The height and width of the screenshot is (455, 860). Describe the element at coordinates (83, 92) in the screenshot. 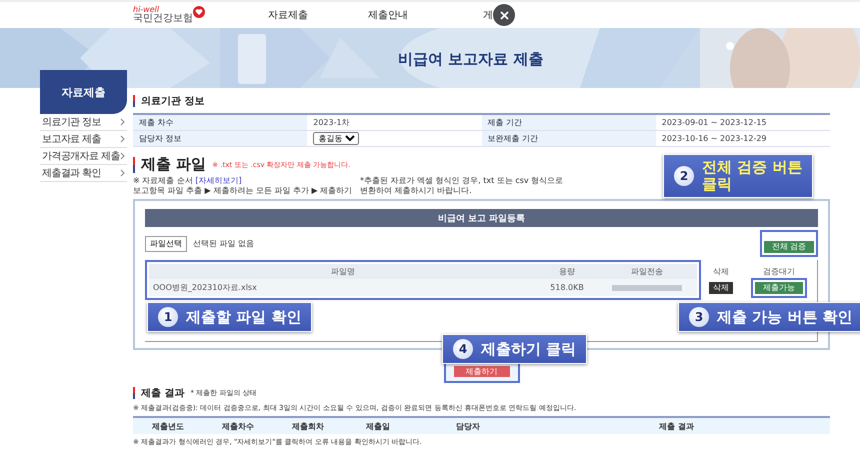

I see `sidebar-title: 자료제출` at that location.